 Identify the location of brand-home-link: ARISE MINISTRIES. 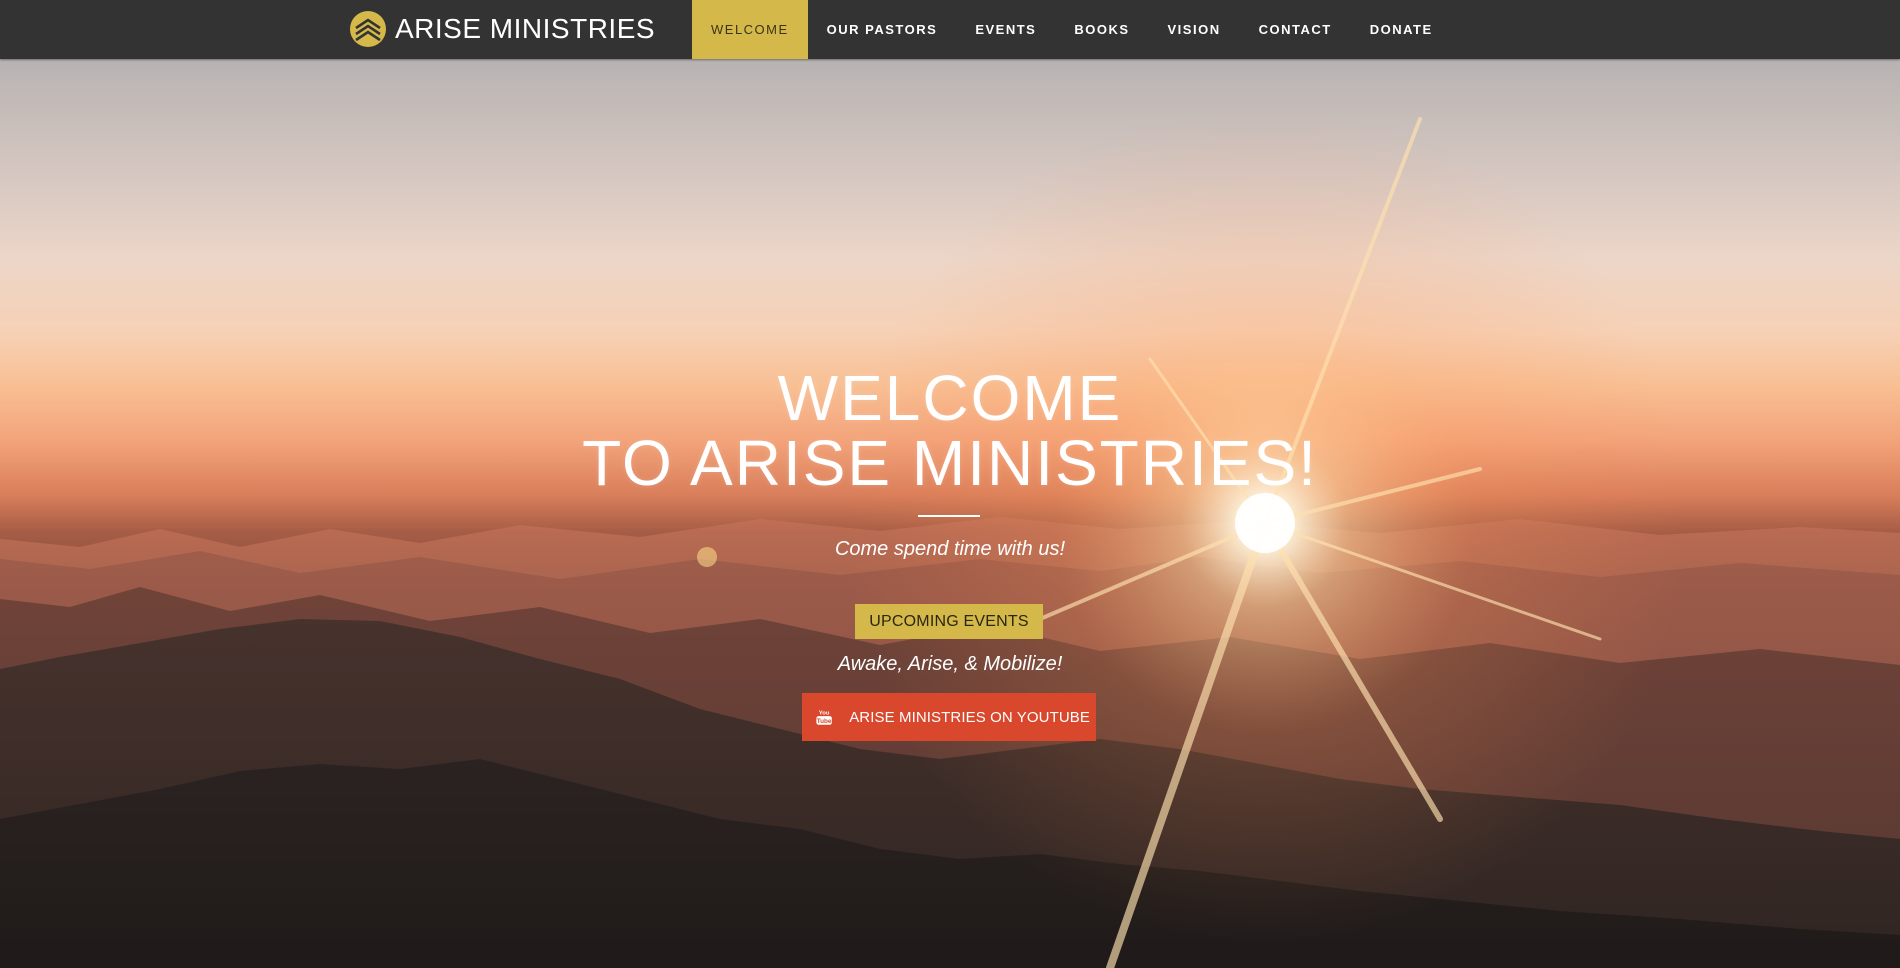
(502, 29).